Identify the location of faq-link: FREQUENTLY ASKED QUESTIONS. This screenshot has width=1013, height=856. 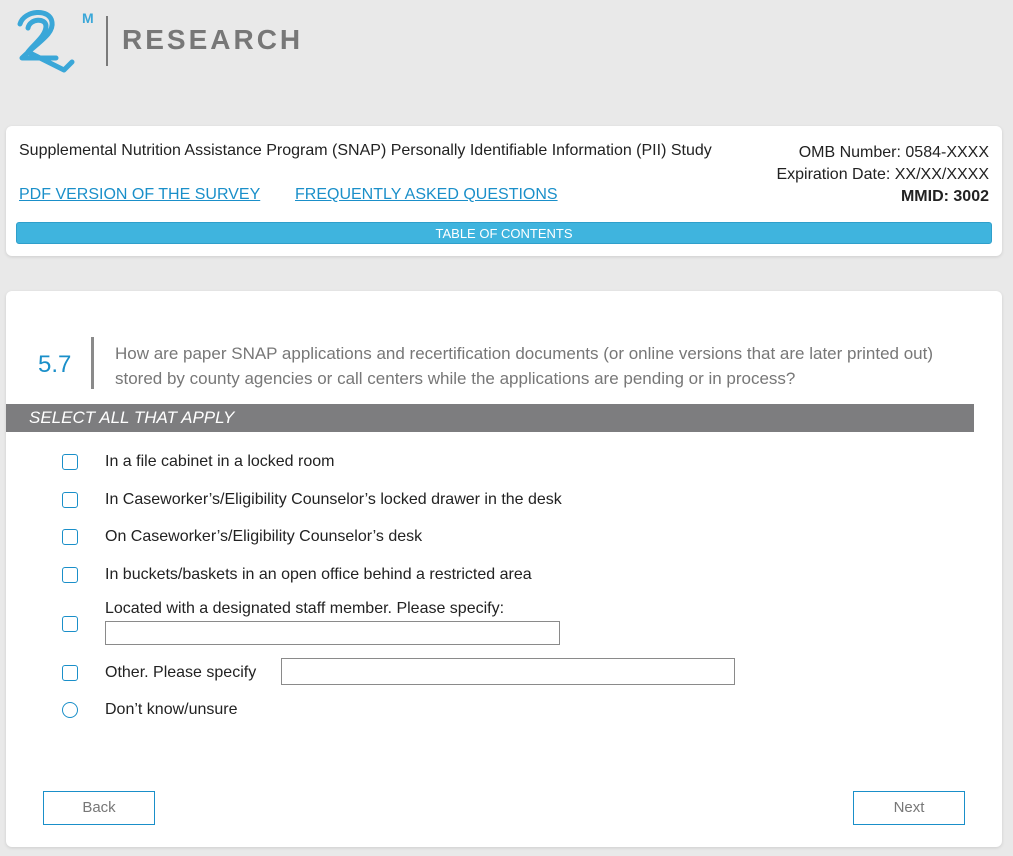
(426, 195).